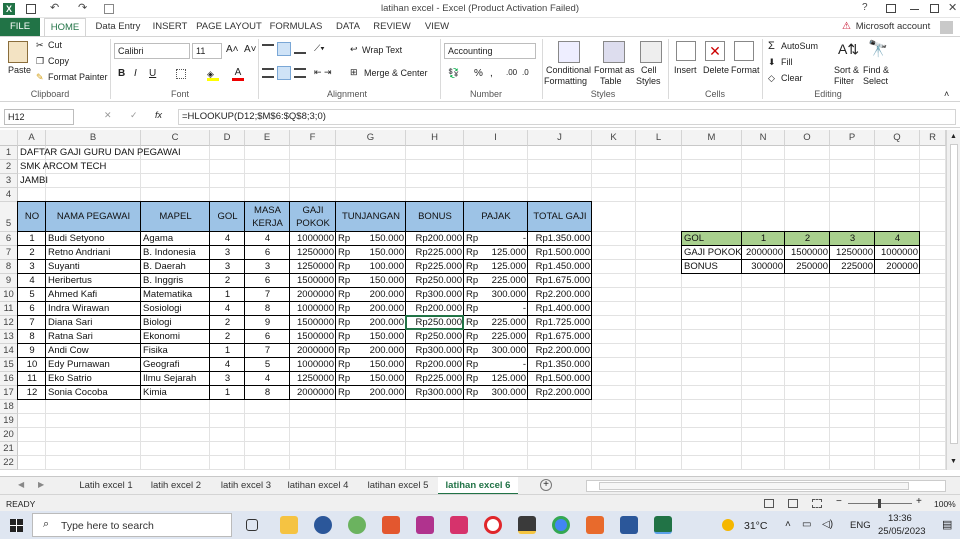 This screenshot has width=960, height=539. Describe the element at coordinates (496, 138) in the screenshot. I see `column-header-i: I` at that location.